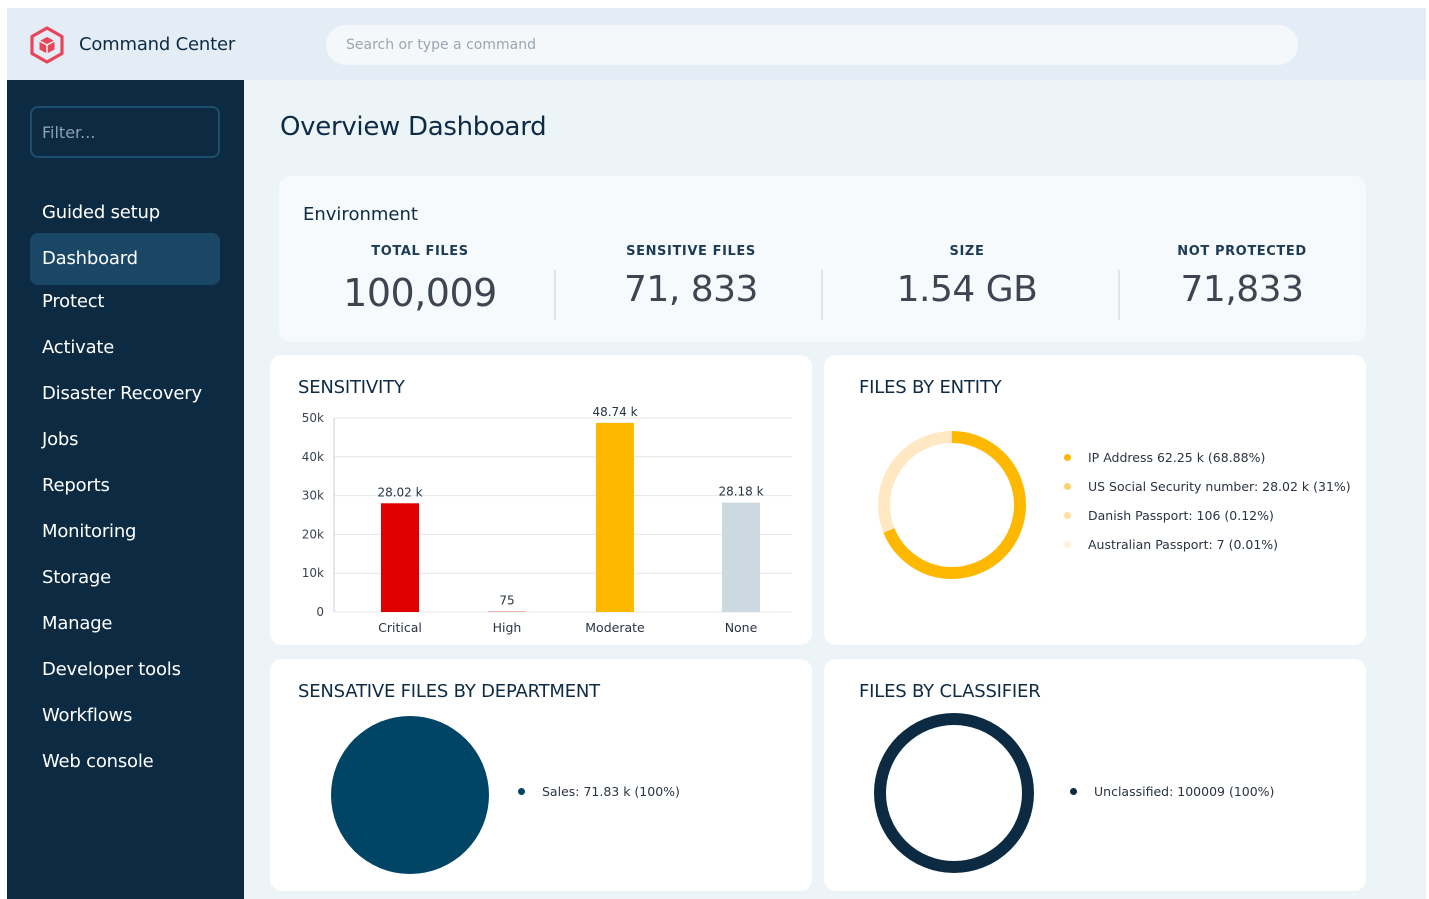 Image resolution: width=1429 pixels, height=899 pixels. I want to click on department-pie-chart, so click(410, 795).